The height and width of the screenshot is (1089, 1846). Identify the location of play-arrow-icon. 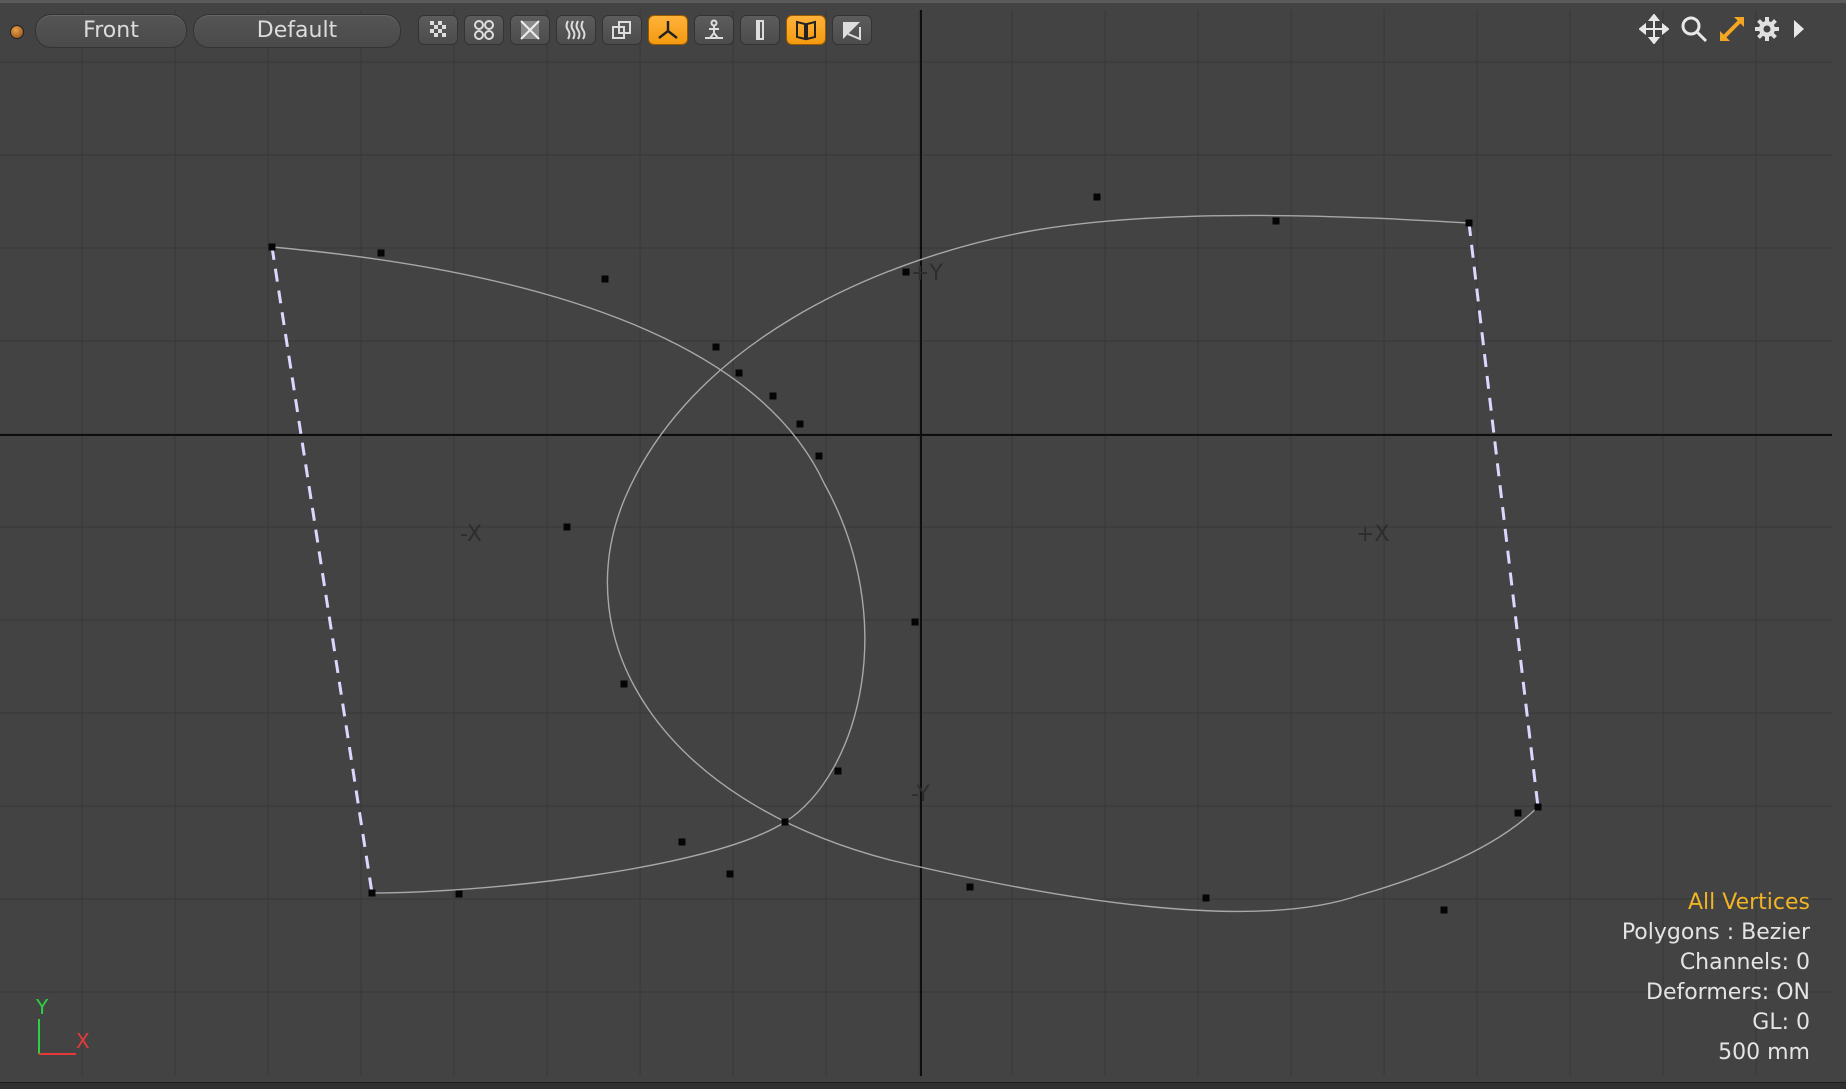
(1799, 29).